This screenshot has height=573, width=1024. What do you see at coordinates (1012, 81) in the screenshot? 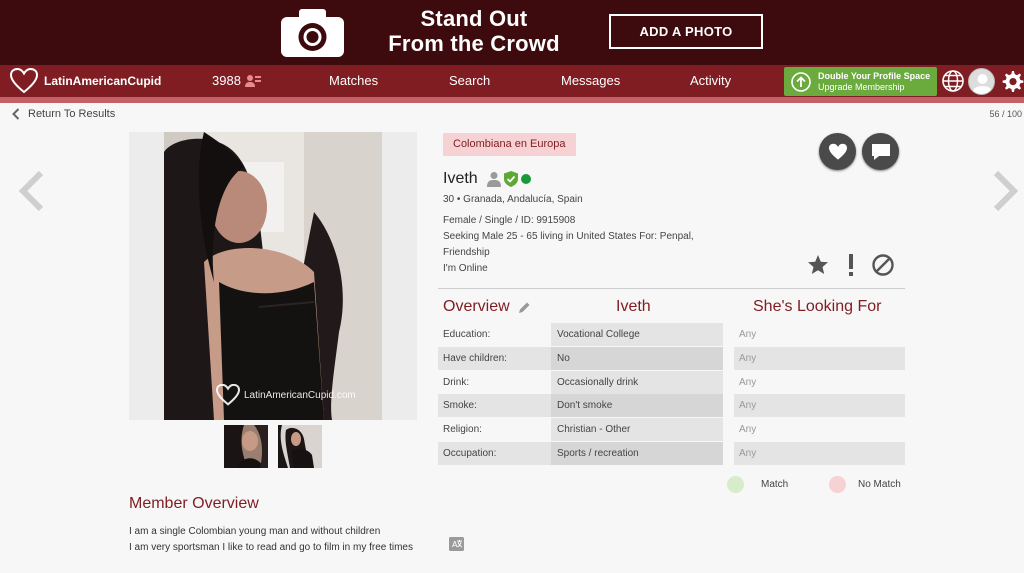
I see `gear-icon` at bounding box center [1012, 81].